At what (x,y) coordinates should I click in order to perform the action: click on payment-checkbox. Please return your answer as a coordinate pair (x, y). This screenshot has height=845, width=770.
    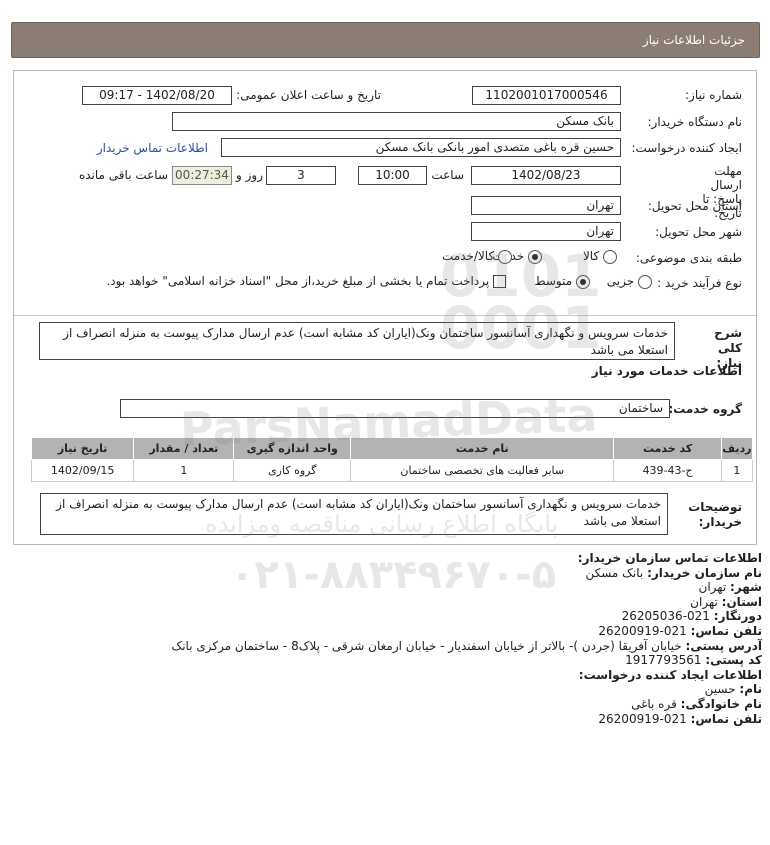
    Looking at the image, I should click on (499, 281).